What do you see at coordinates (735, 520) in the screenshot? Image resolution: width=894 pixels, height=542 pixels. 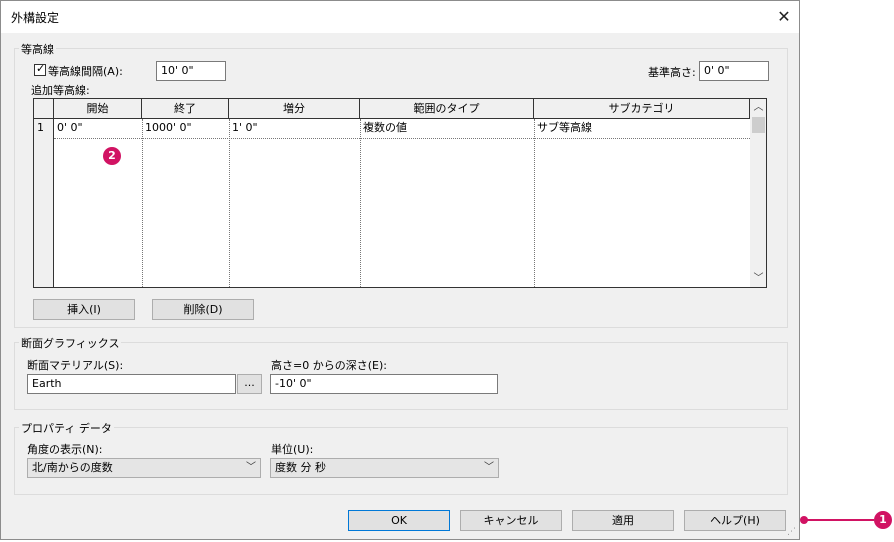 I see `help-button: ヘルプ(H)` at bounding box center [735, 520].